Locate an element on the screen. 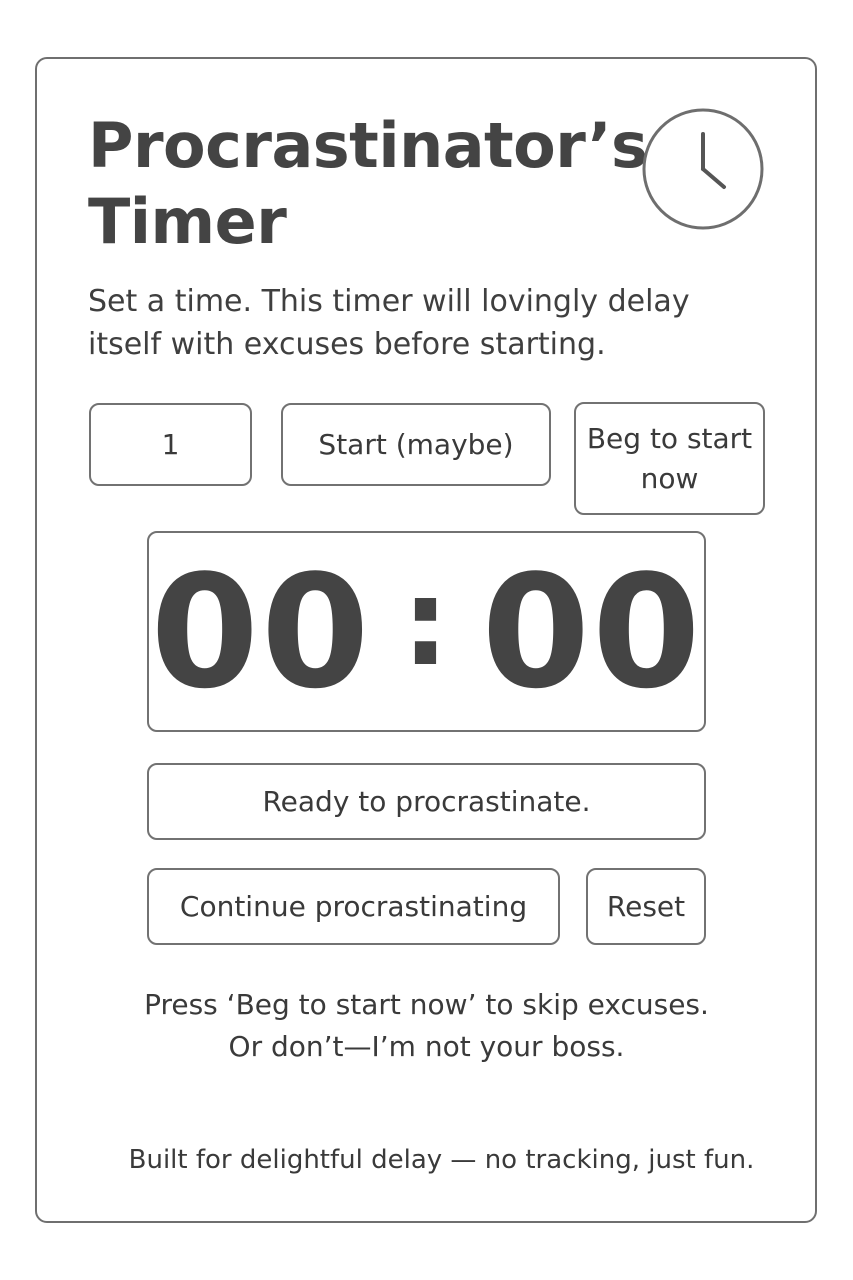 The width and height of the screenshot is (853, 1280). timer-seconds: 00 is located at coordinates (592, 631).